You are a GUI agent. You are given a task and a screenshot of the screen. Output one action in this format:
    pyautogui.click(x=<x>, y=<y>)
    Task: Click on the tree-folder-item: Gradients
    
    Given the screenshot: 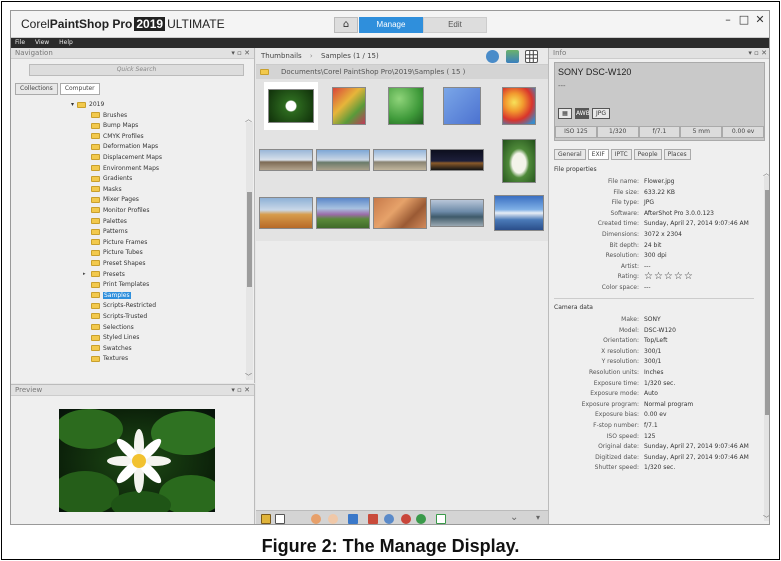 What is the action you would take?
    pyautogui.click(x=111, y=179)
    